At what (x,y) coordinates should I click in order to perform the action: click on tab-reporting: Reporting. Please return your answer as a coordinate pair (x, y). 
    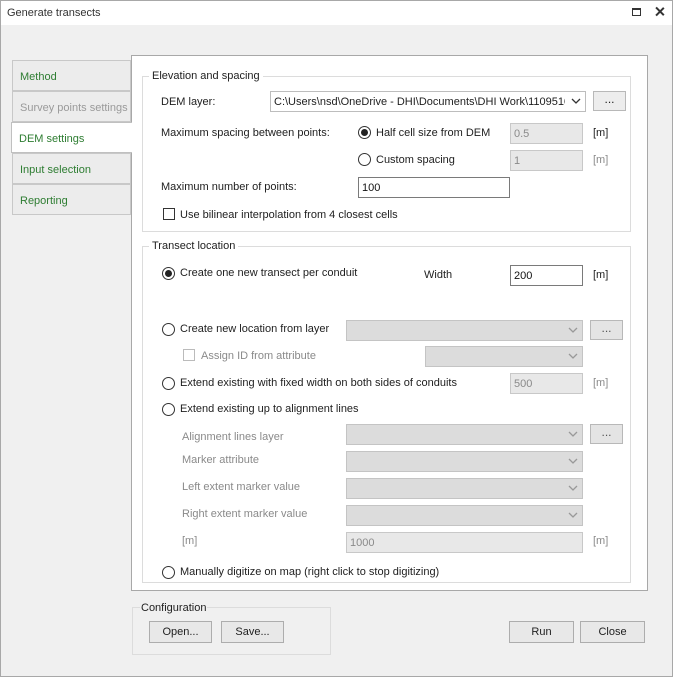
    Looking at the image, I should click on (71, 199).